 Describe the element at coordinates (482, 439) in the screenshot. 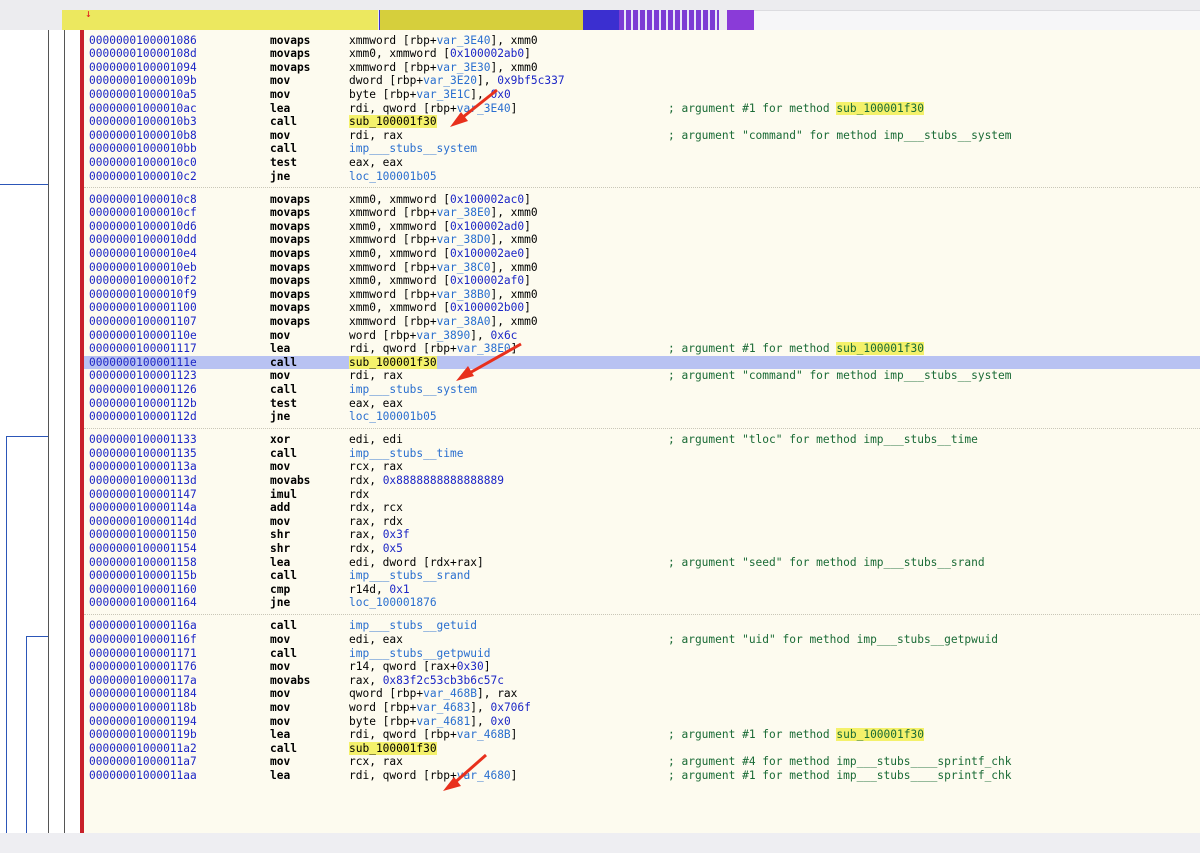

I see `annotation-overlay` at that location.